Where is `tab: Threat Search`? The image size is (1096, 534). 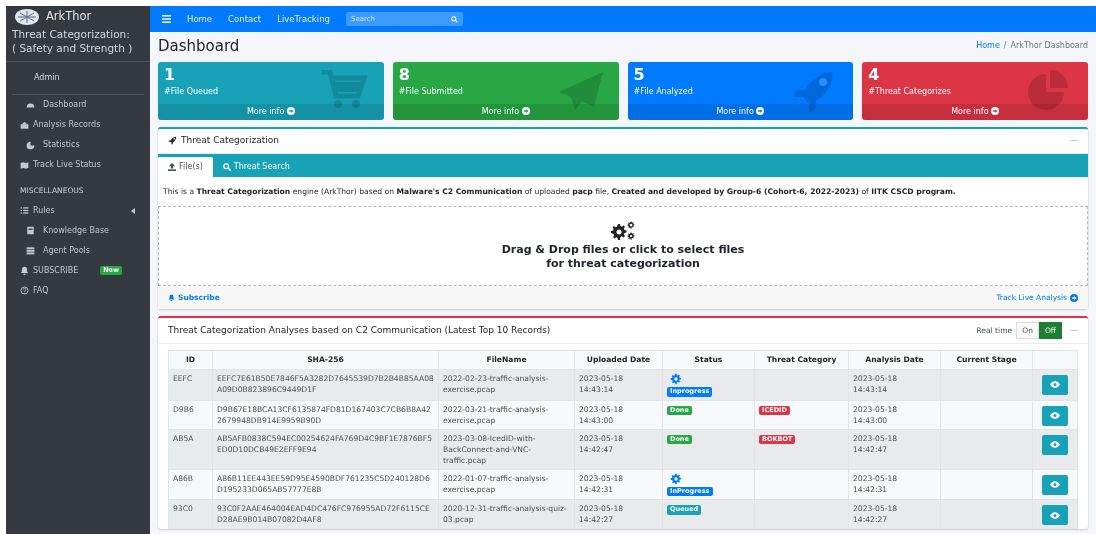
tab: Threat Search is located at coordinates (256, 166).